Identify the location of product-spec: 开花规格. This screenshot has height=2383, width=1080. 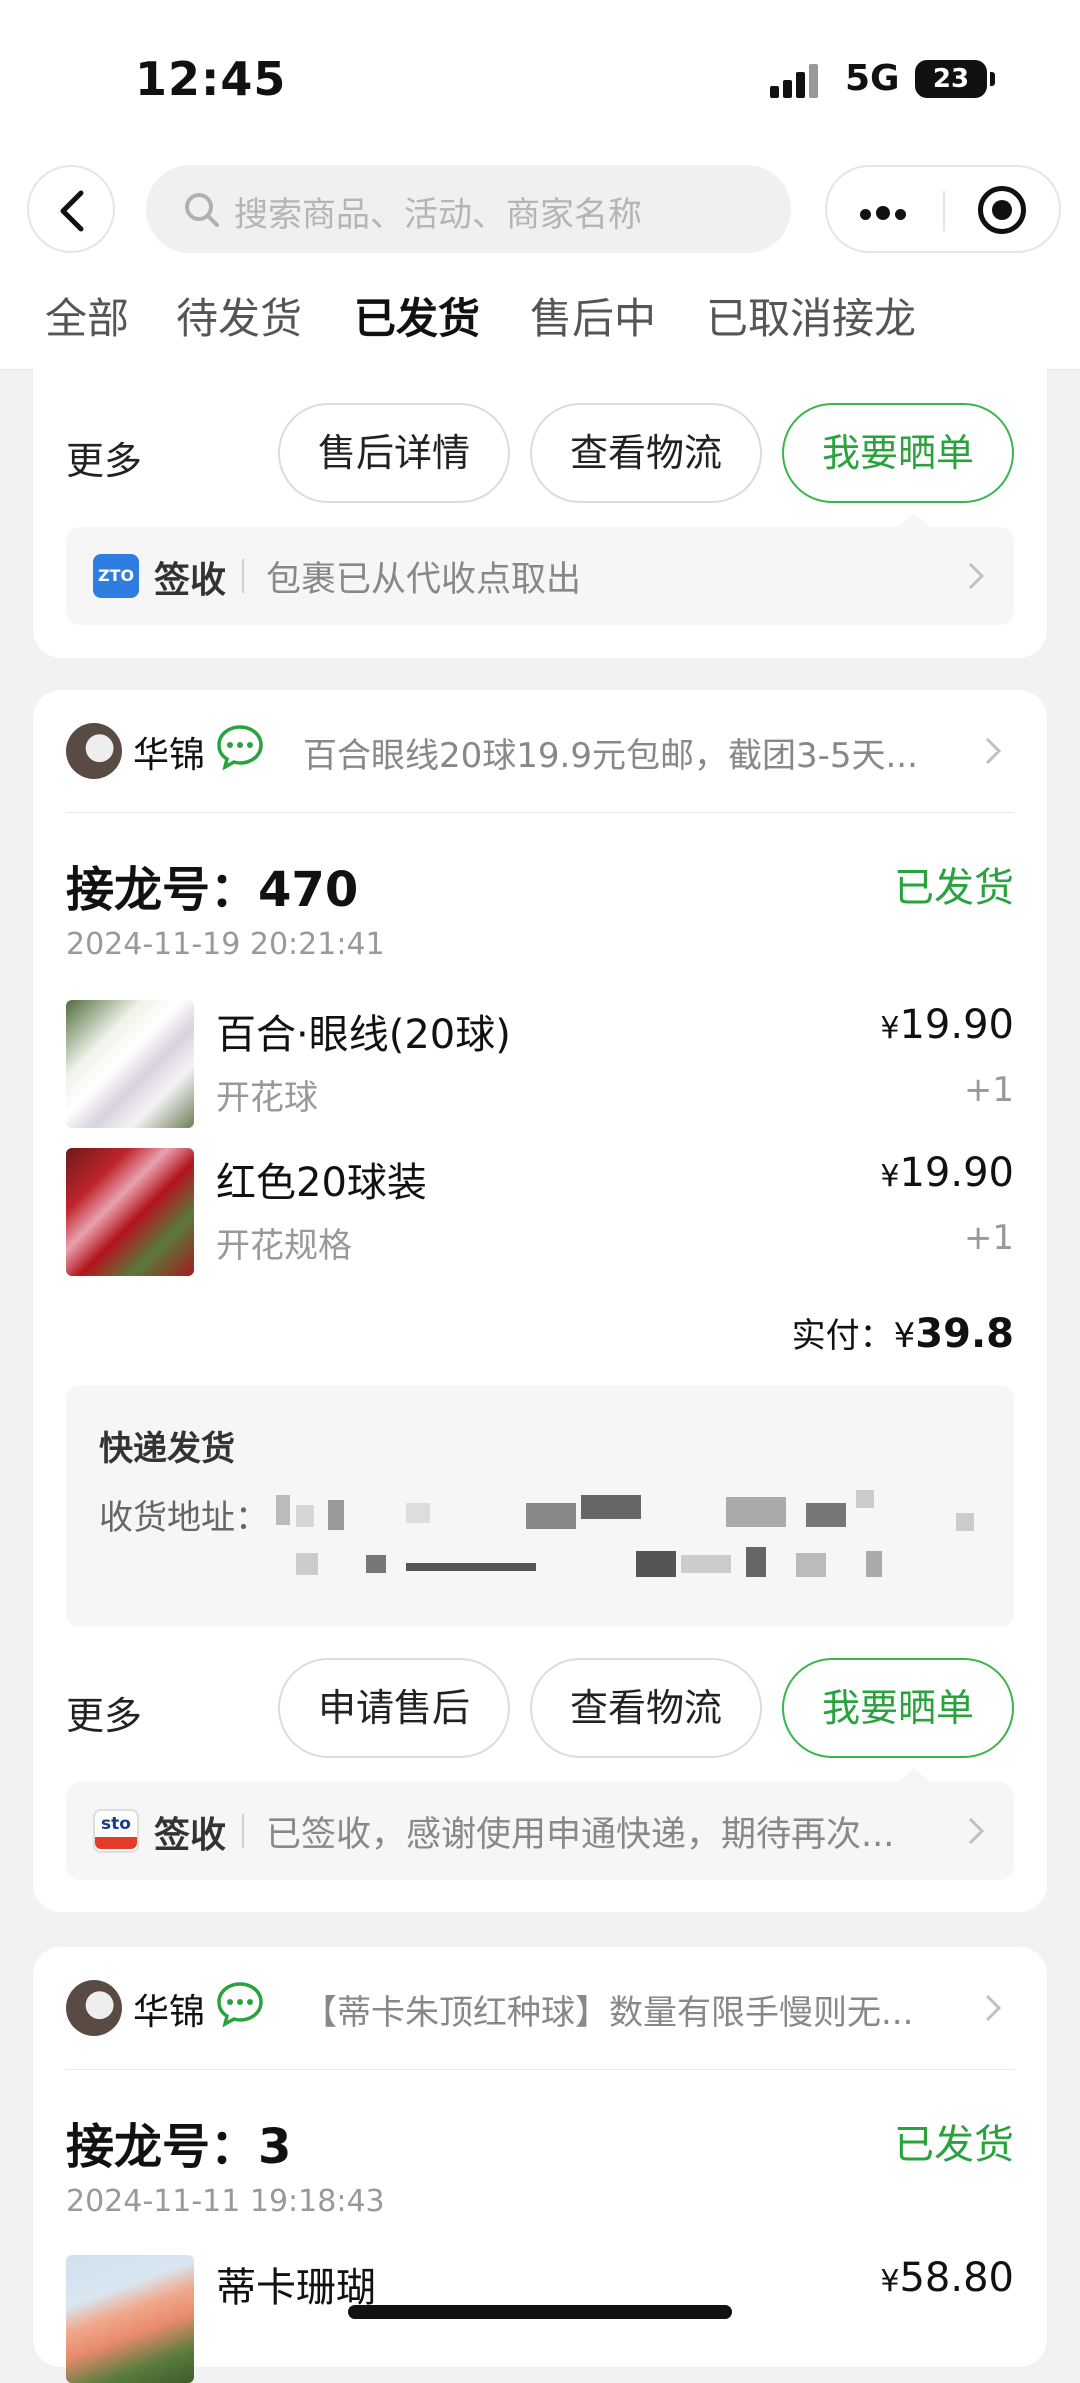
(284, 1246).